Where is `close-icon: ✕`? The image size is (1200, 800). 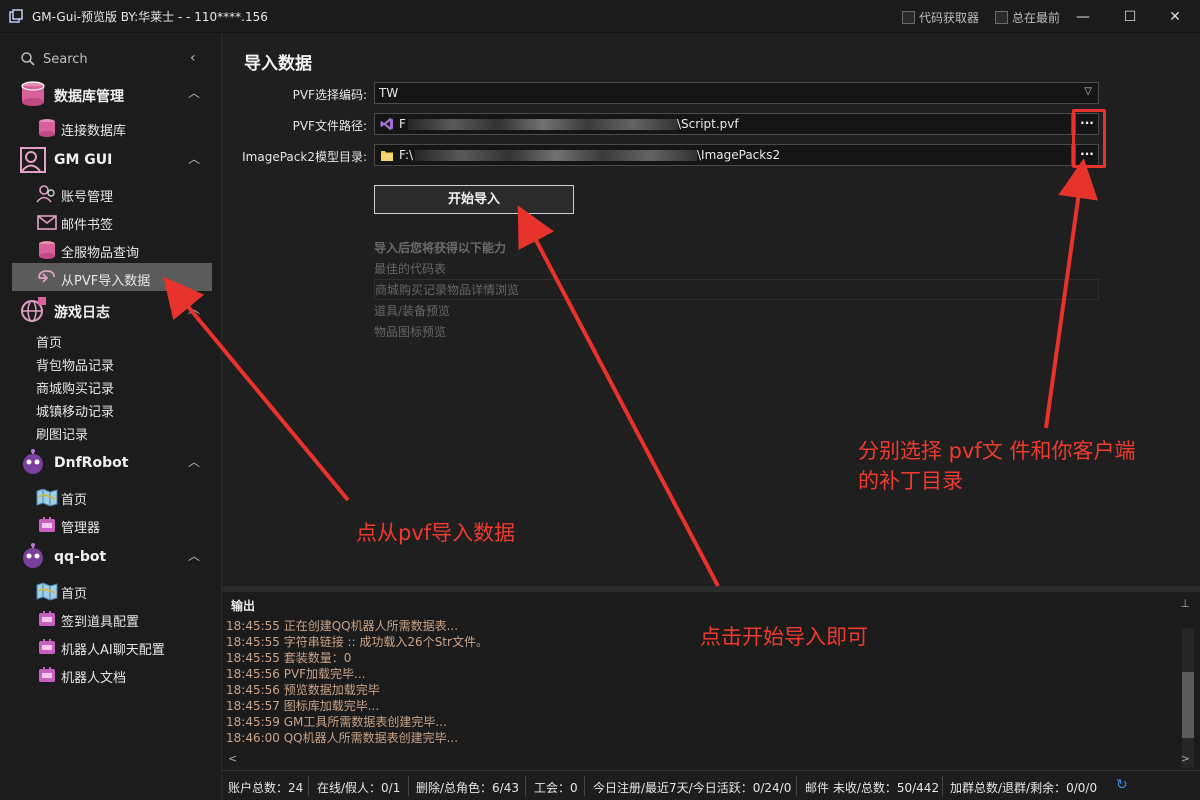 close-icon: ✕ is located at coordinates (1175, 16).